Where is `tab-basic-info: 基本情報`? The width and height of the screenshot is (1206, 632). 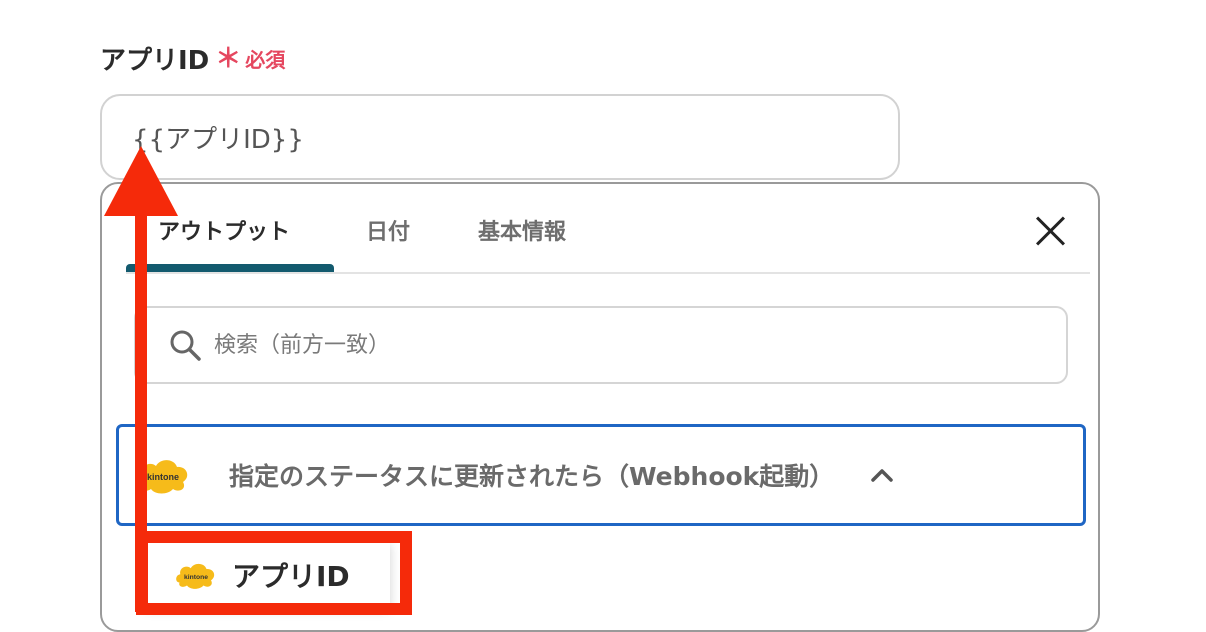 tab-basic-info: 基本情報 is located at coordinates (522, 230).